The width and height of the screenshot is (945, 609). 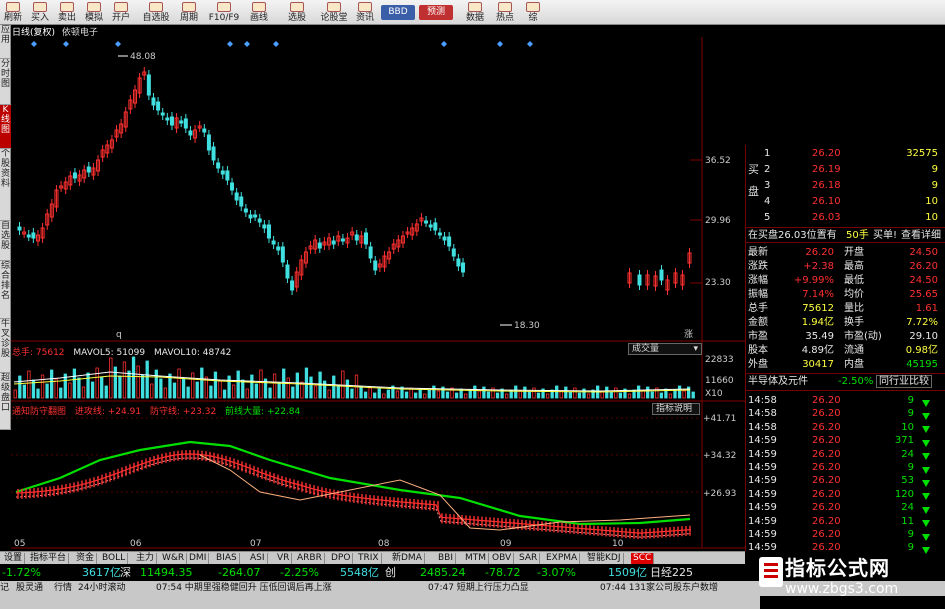 What do you see at coordinates (21, 572) in the screenshot?
I see `sh-change-pct: -1.72%` at bounding box center [21, 572].